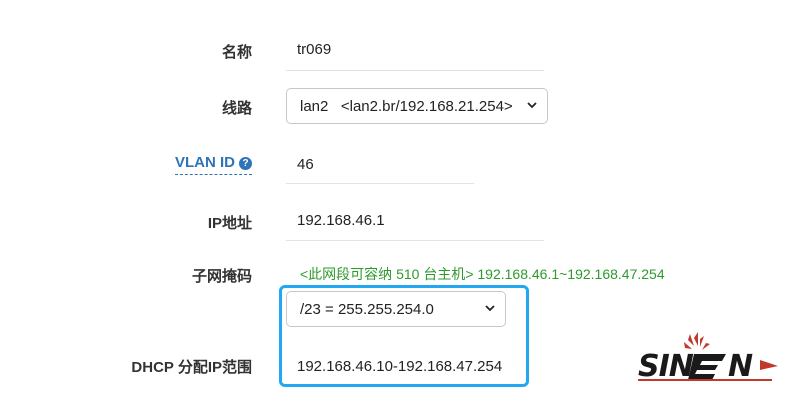 This screenshot has height=393, width=800. What do you see at coordinates (205, 162) in the screenshot?
I see `vlan-label-text: VLAN ID` at bounding box center [205, 162].